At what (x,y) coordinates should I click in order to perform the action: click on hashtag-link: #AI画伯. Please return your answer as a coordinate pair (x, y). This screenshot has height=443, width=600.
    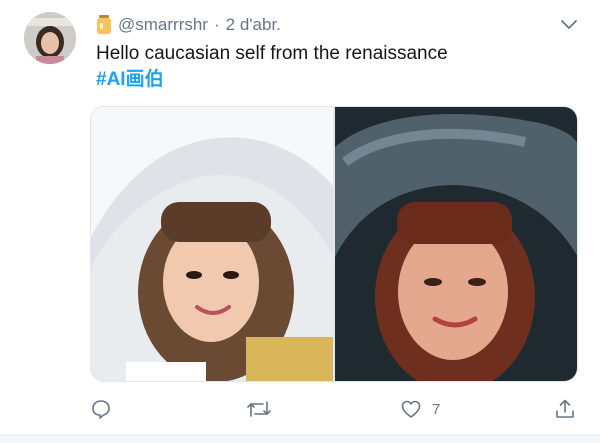
    Looking at the image, I should click on (130, 80).